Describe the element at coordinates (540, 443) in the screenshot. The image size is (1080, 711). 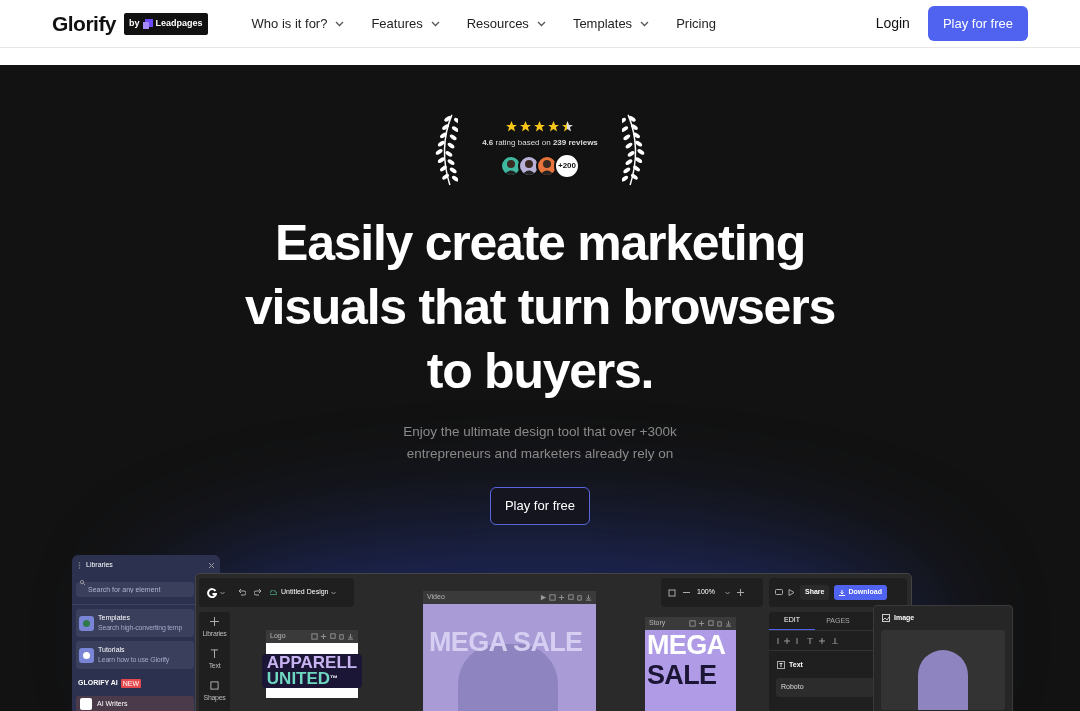
I see `subtitle: Enjoy the ultimate design tool that over +300k entrepreneurs and marketers already rely on` at that location.